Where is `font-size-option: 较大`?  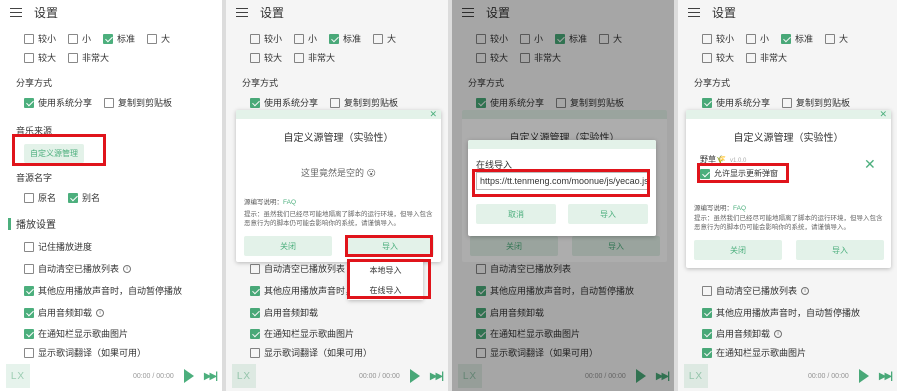 font-size-option: 较大 is located at coordinates (40, 57).